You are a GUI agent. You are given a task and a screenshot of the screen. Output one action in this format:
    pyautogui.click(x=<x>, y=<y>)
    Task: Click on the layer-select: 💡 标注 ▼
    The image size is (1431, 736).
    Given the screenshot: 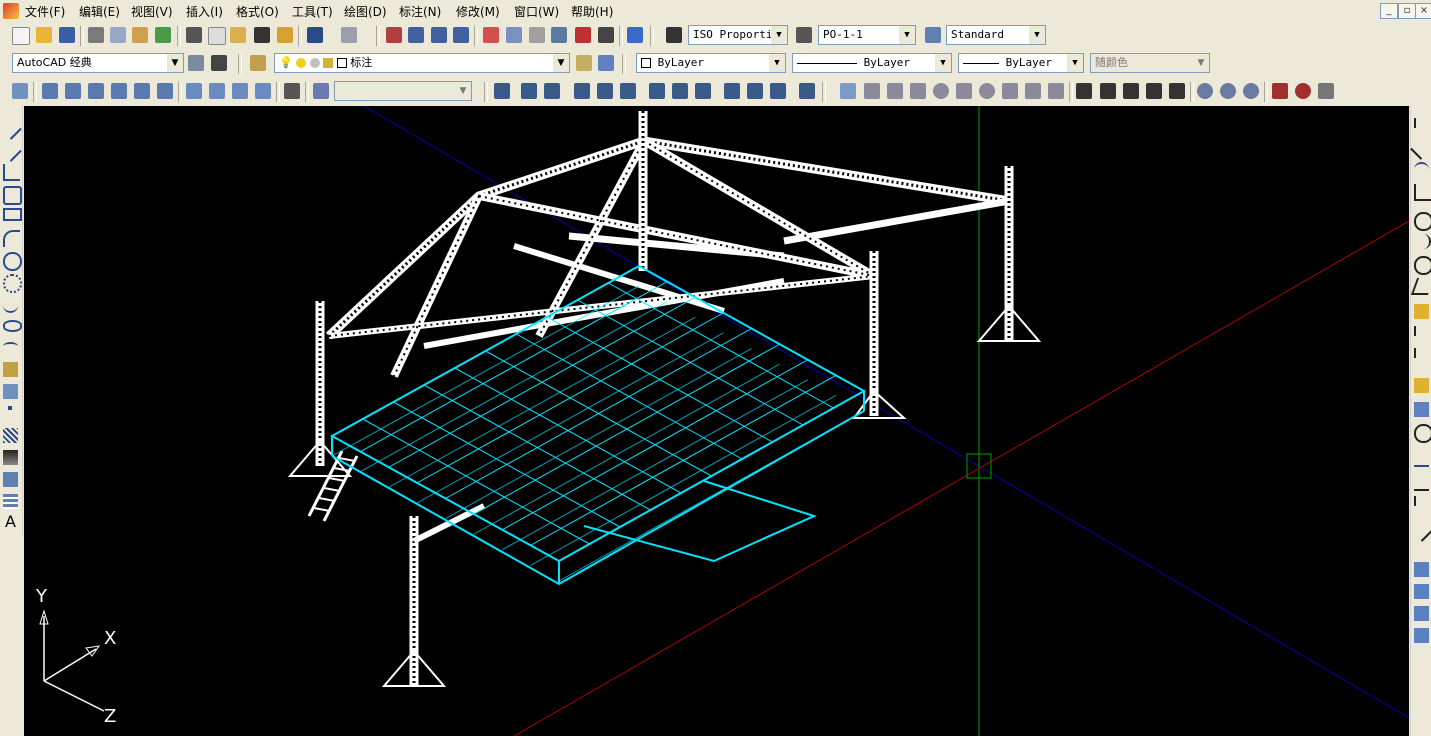 What is the action you would take?
    pyautogui.click(x=422, y=63)
    